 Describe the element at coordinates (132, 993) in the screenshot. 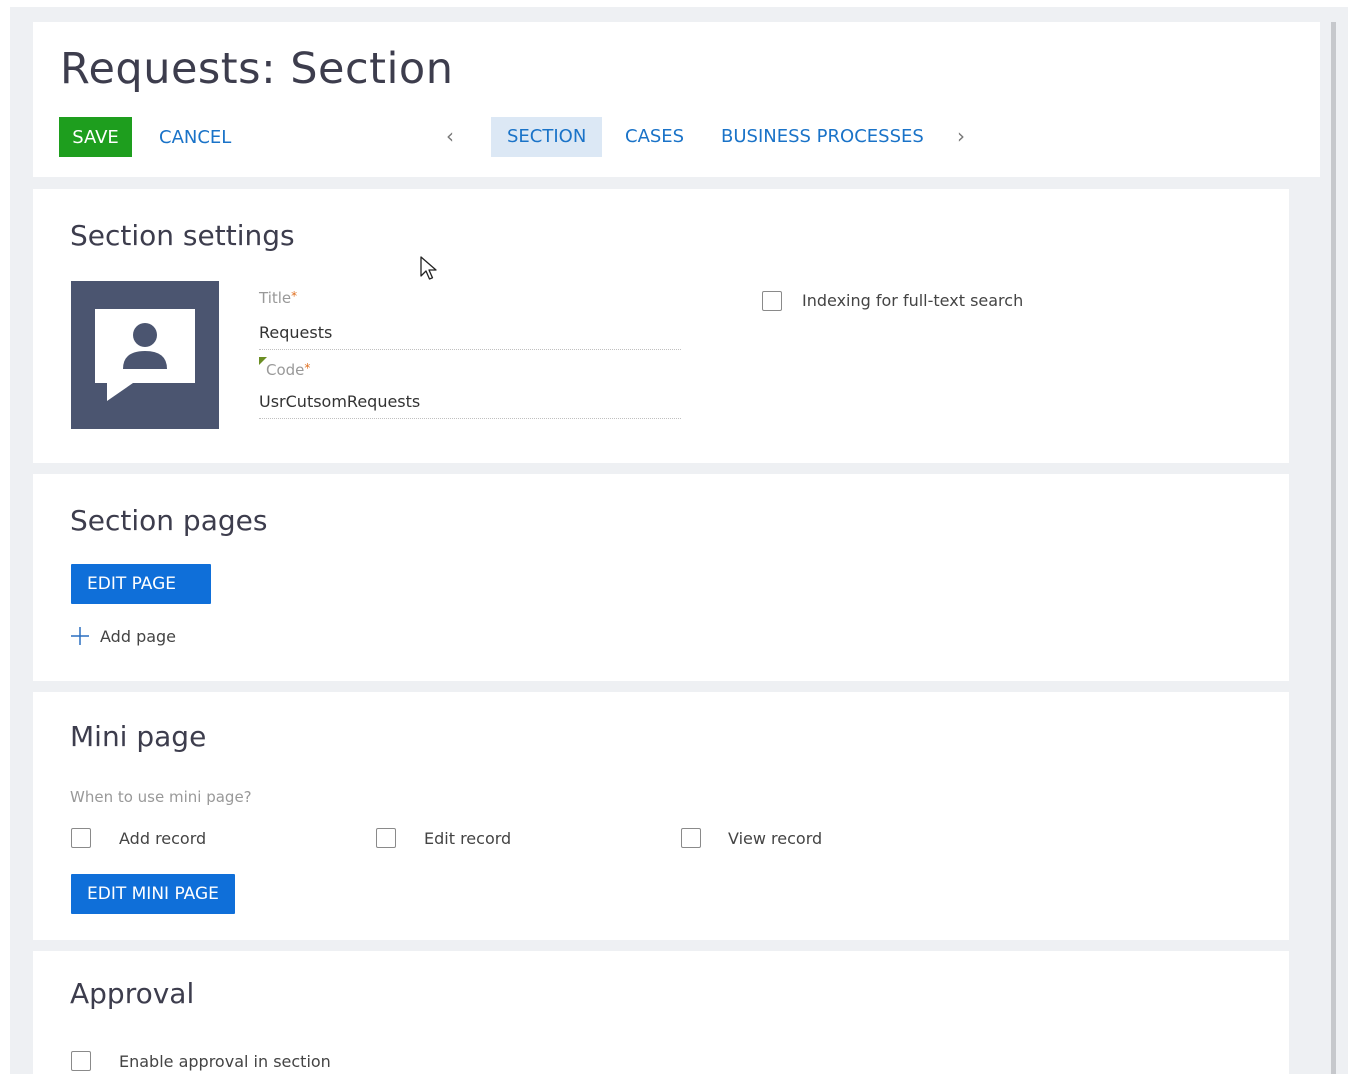

I see `approval-heading: Approval` at that location.